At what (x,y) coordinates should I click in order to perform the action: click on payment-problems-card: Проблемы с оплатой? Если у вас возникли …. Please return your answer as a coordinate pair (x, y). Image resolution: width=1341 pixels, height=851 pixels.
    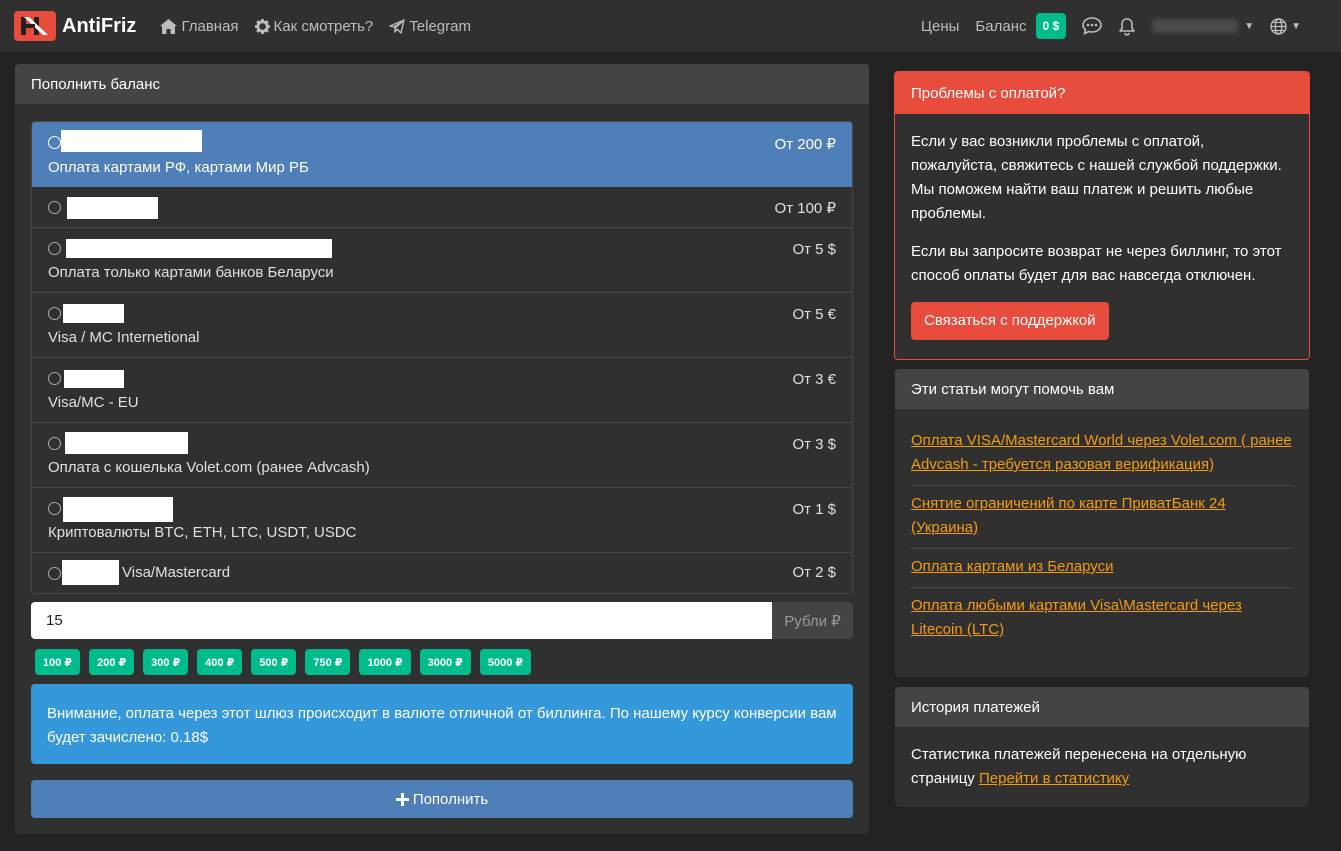
    Looking at the image, I should click on (1102, 215).